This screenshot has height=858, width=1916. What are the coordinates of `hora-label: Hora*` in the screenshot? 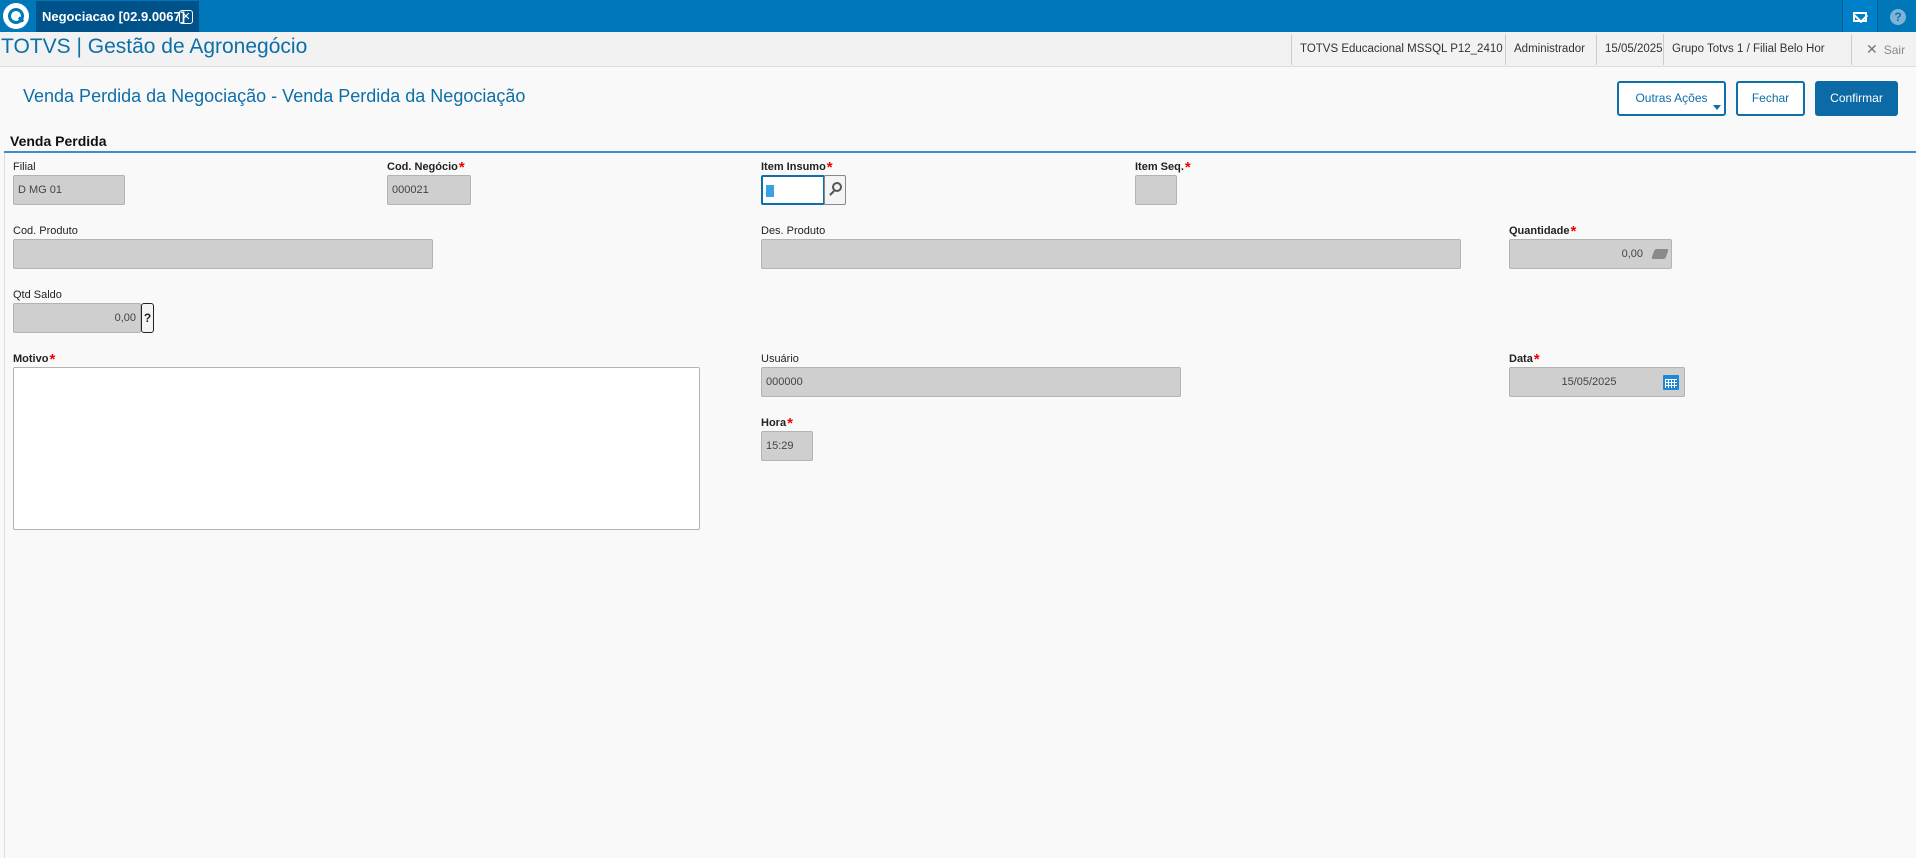 It's located at (777, 423).